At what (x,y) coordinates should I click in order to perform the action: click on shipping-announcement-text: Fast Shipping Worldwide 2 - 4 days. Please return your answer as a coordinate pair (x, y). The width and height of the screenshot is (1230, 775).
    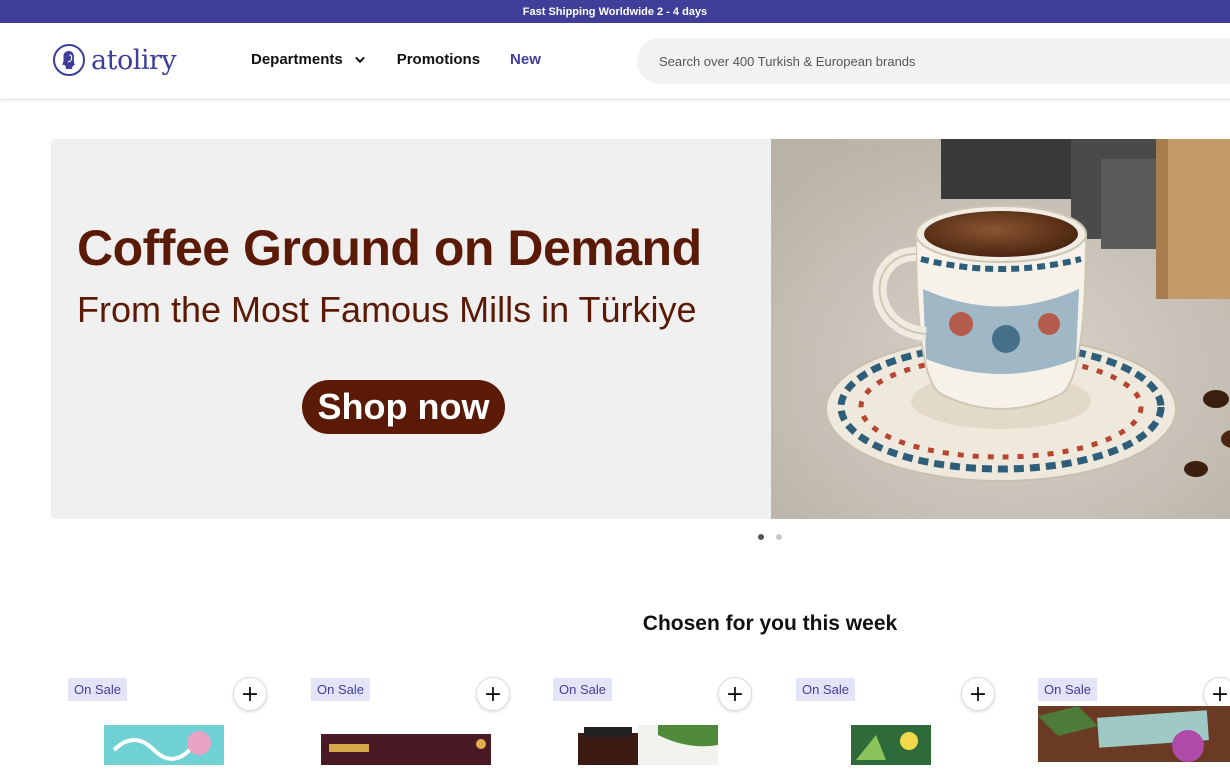
    Looking at the image, I should click on (615, 11).